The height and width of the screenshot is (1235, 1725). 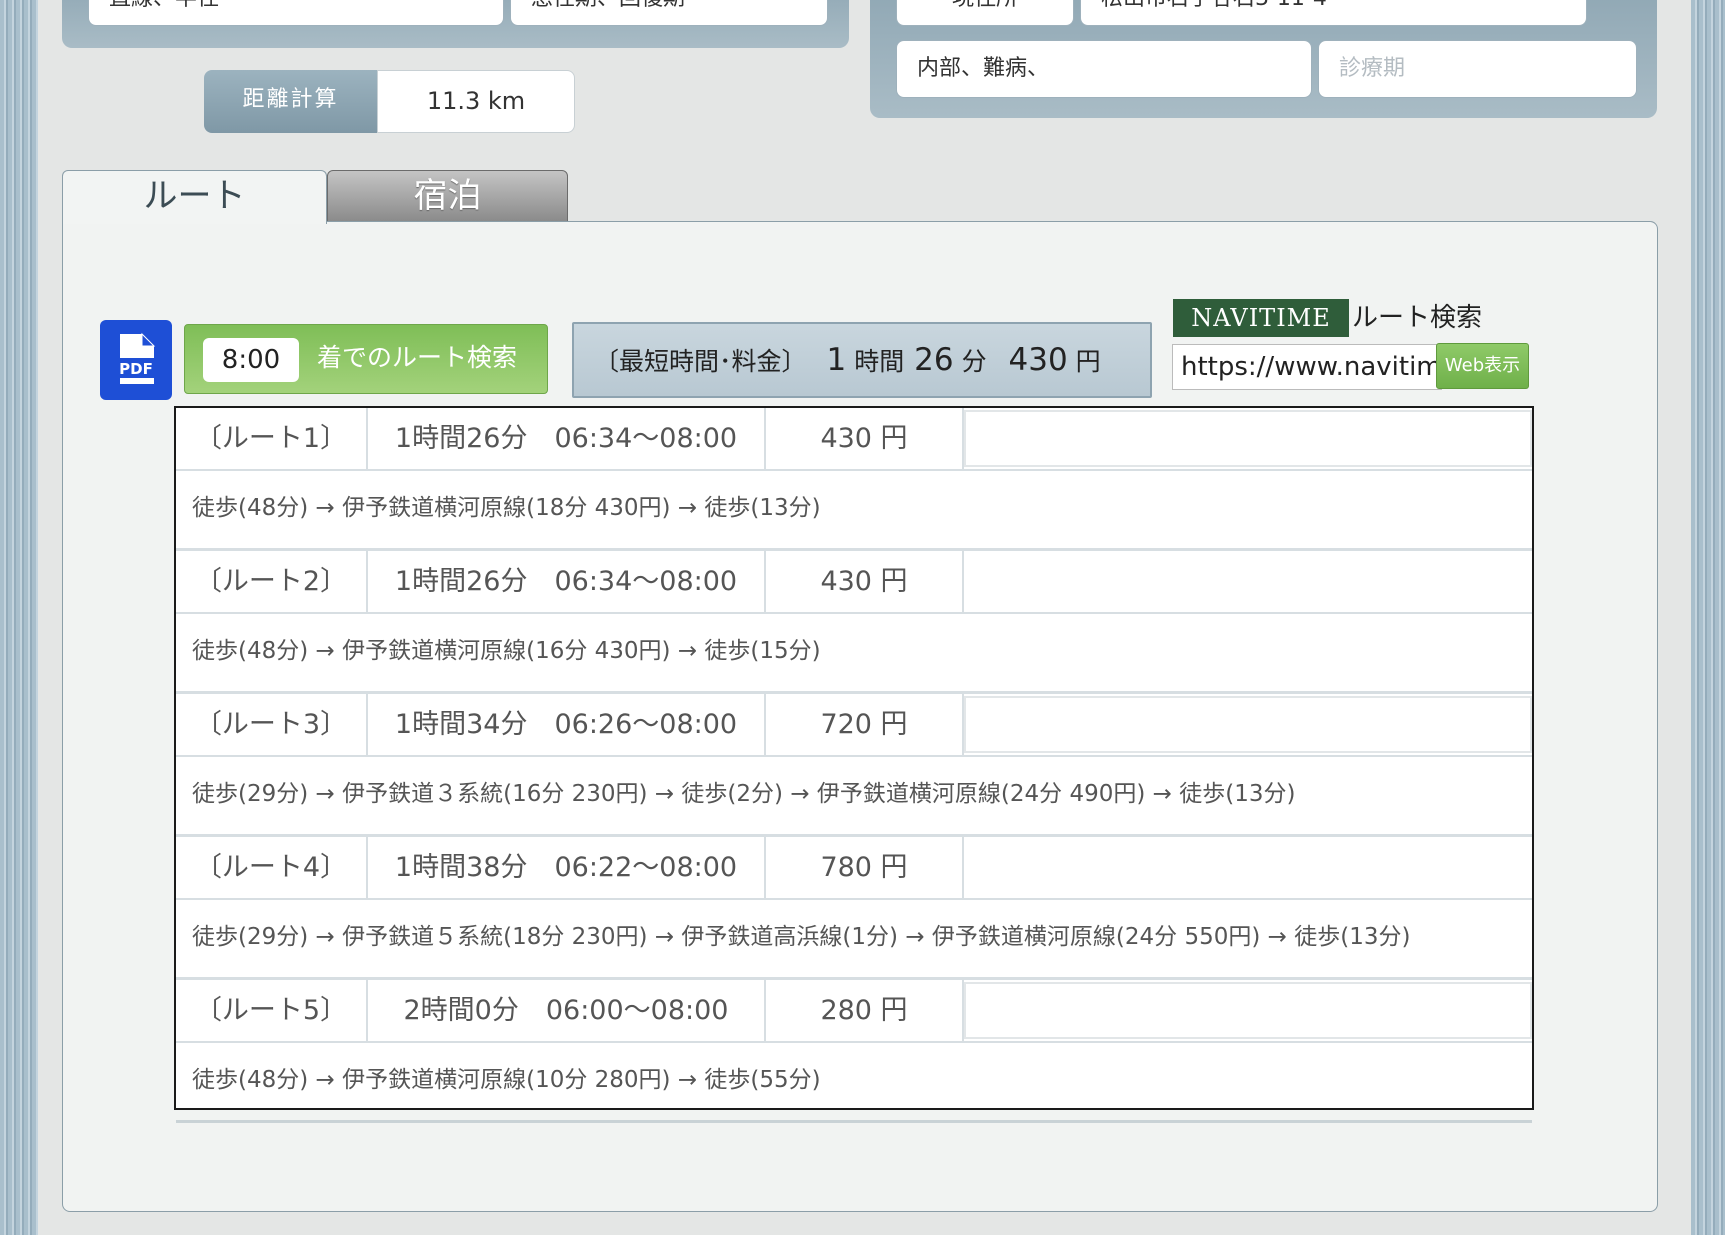 What do you see at coordinates (865, 724) in the screenshot?
I see `route-price: 720 円` at bounding box center [865, 724].